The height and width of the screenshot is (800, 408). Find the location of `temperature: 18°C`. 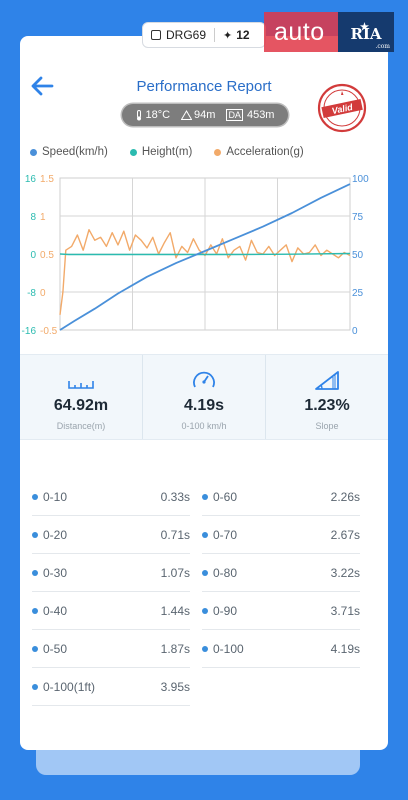

temperature: 18°C is located at coordinates (152, 115).